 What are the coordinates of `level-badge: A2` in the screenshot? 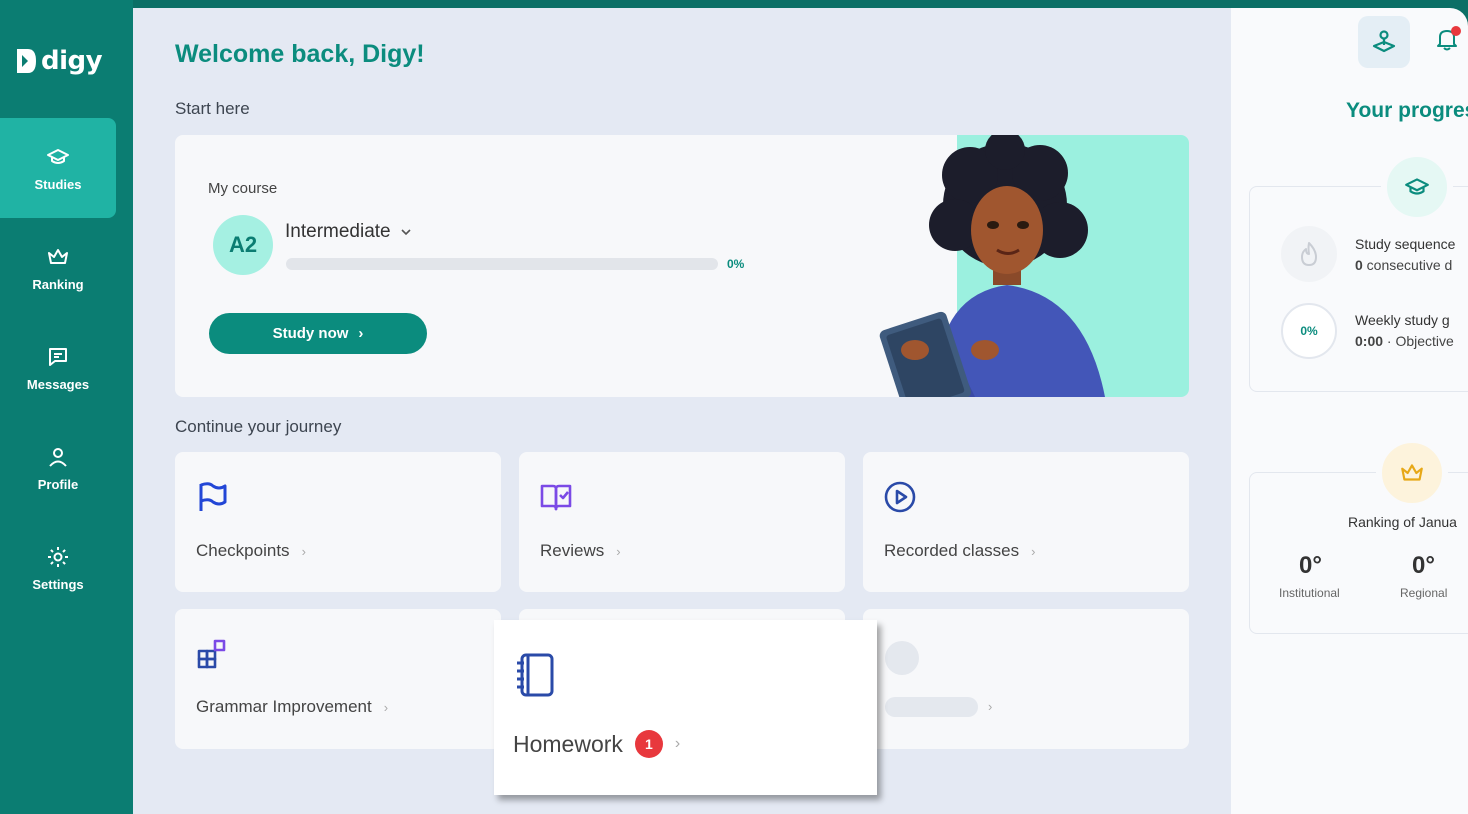 It's located at (243, 245).